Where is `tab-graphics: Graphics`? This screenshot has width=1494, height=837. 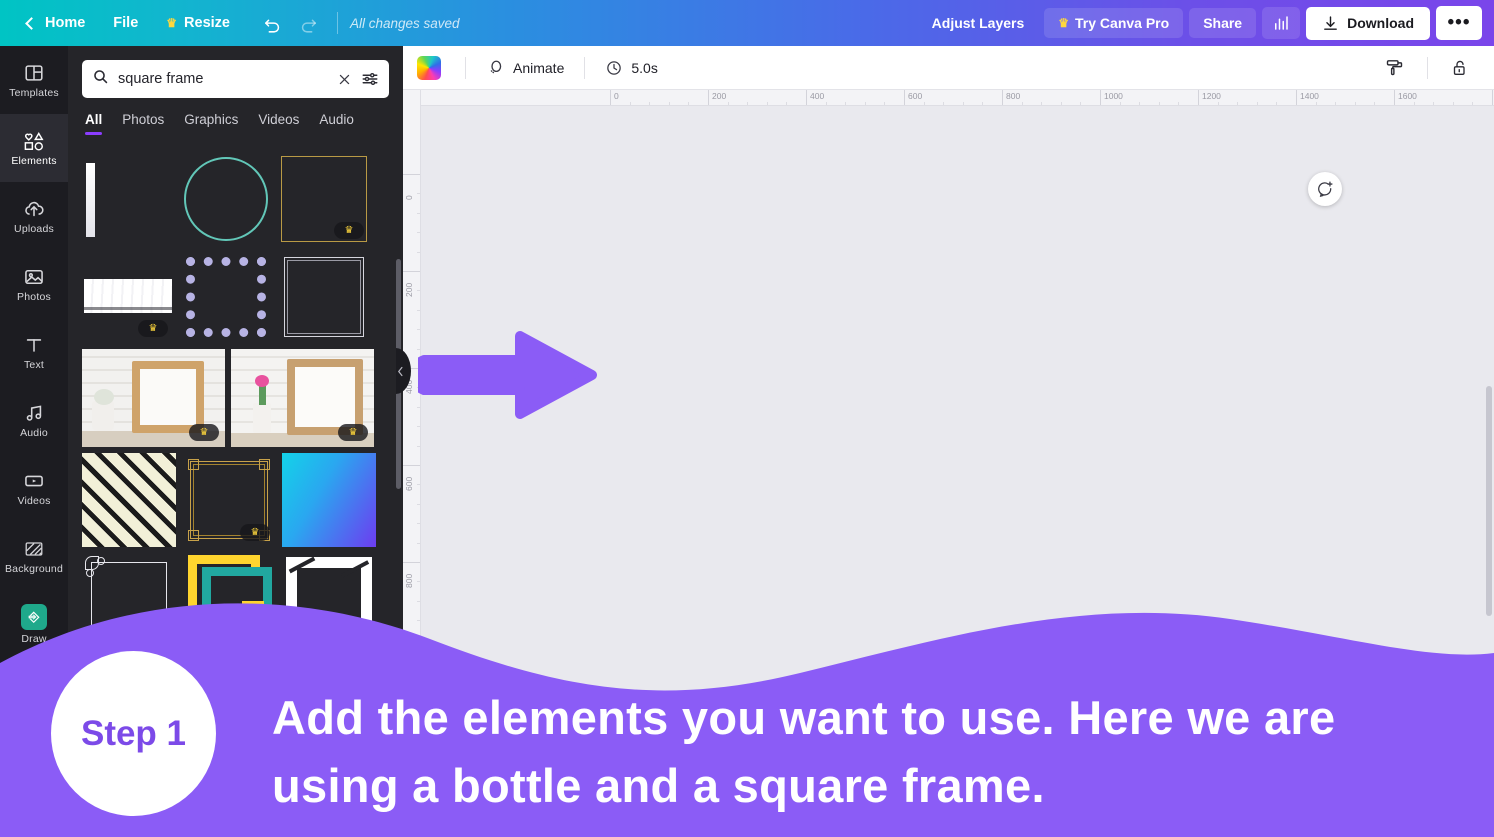
tab-graphics: Graphics is located at coordinates (211, 123).